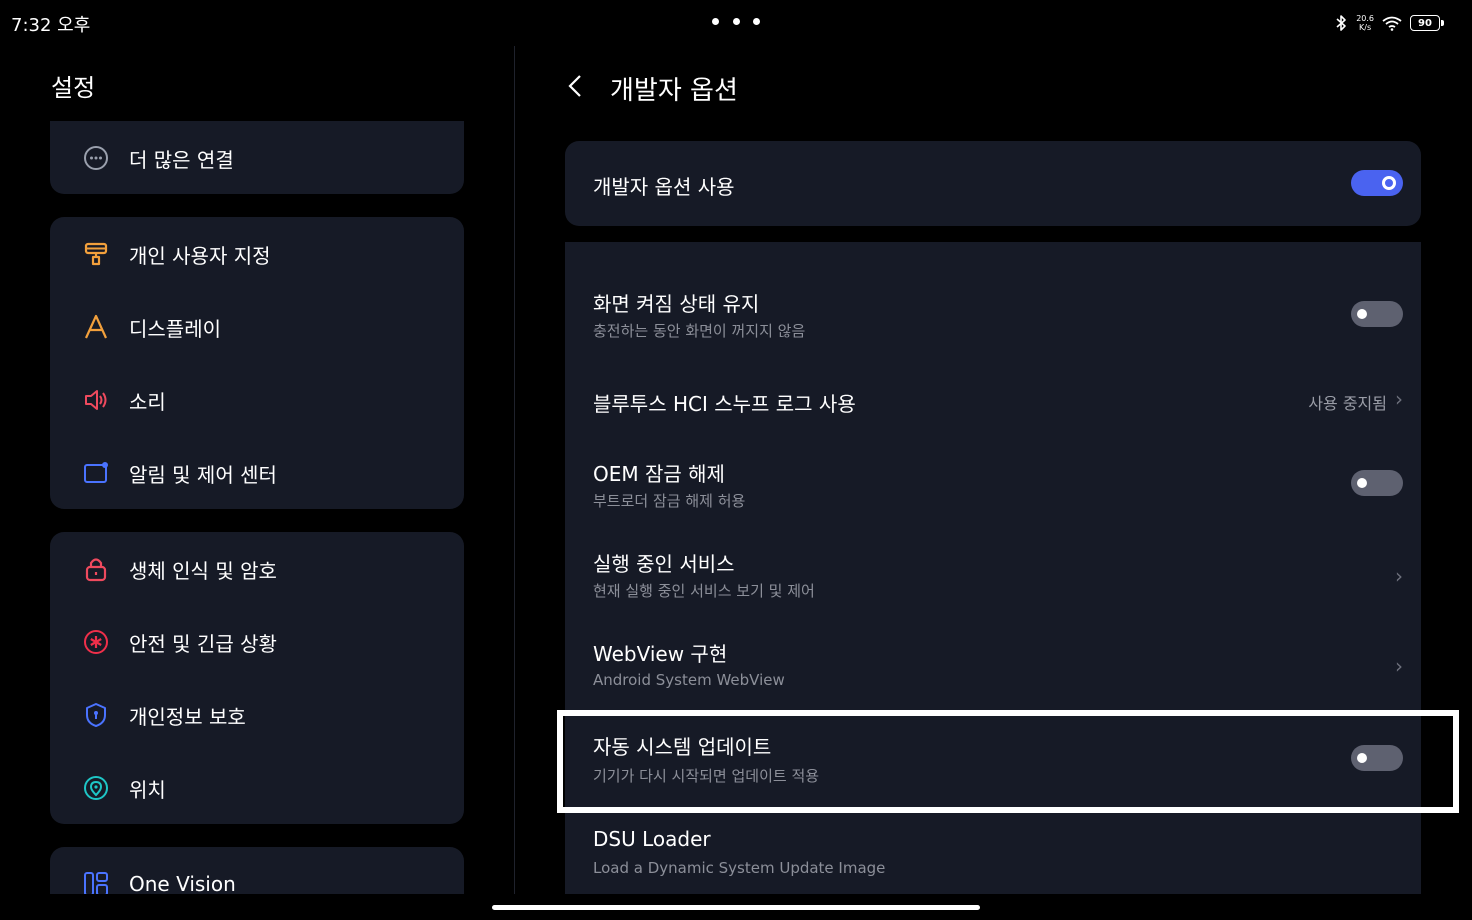 The height and width of the screenshot is (920, 1472). What do you see at coordinates (203, 474) in the screenshot?
I see `sidebar-item-label: 알림 및 제어 센터` at bounding box center [203, 474].